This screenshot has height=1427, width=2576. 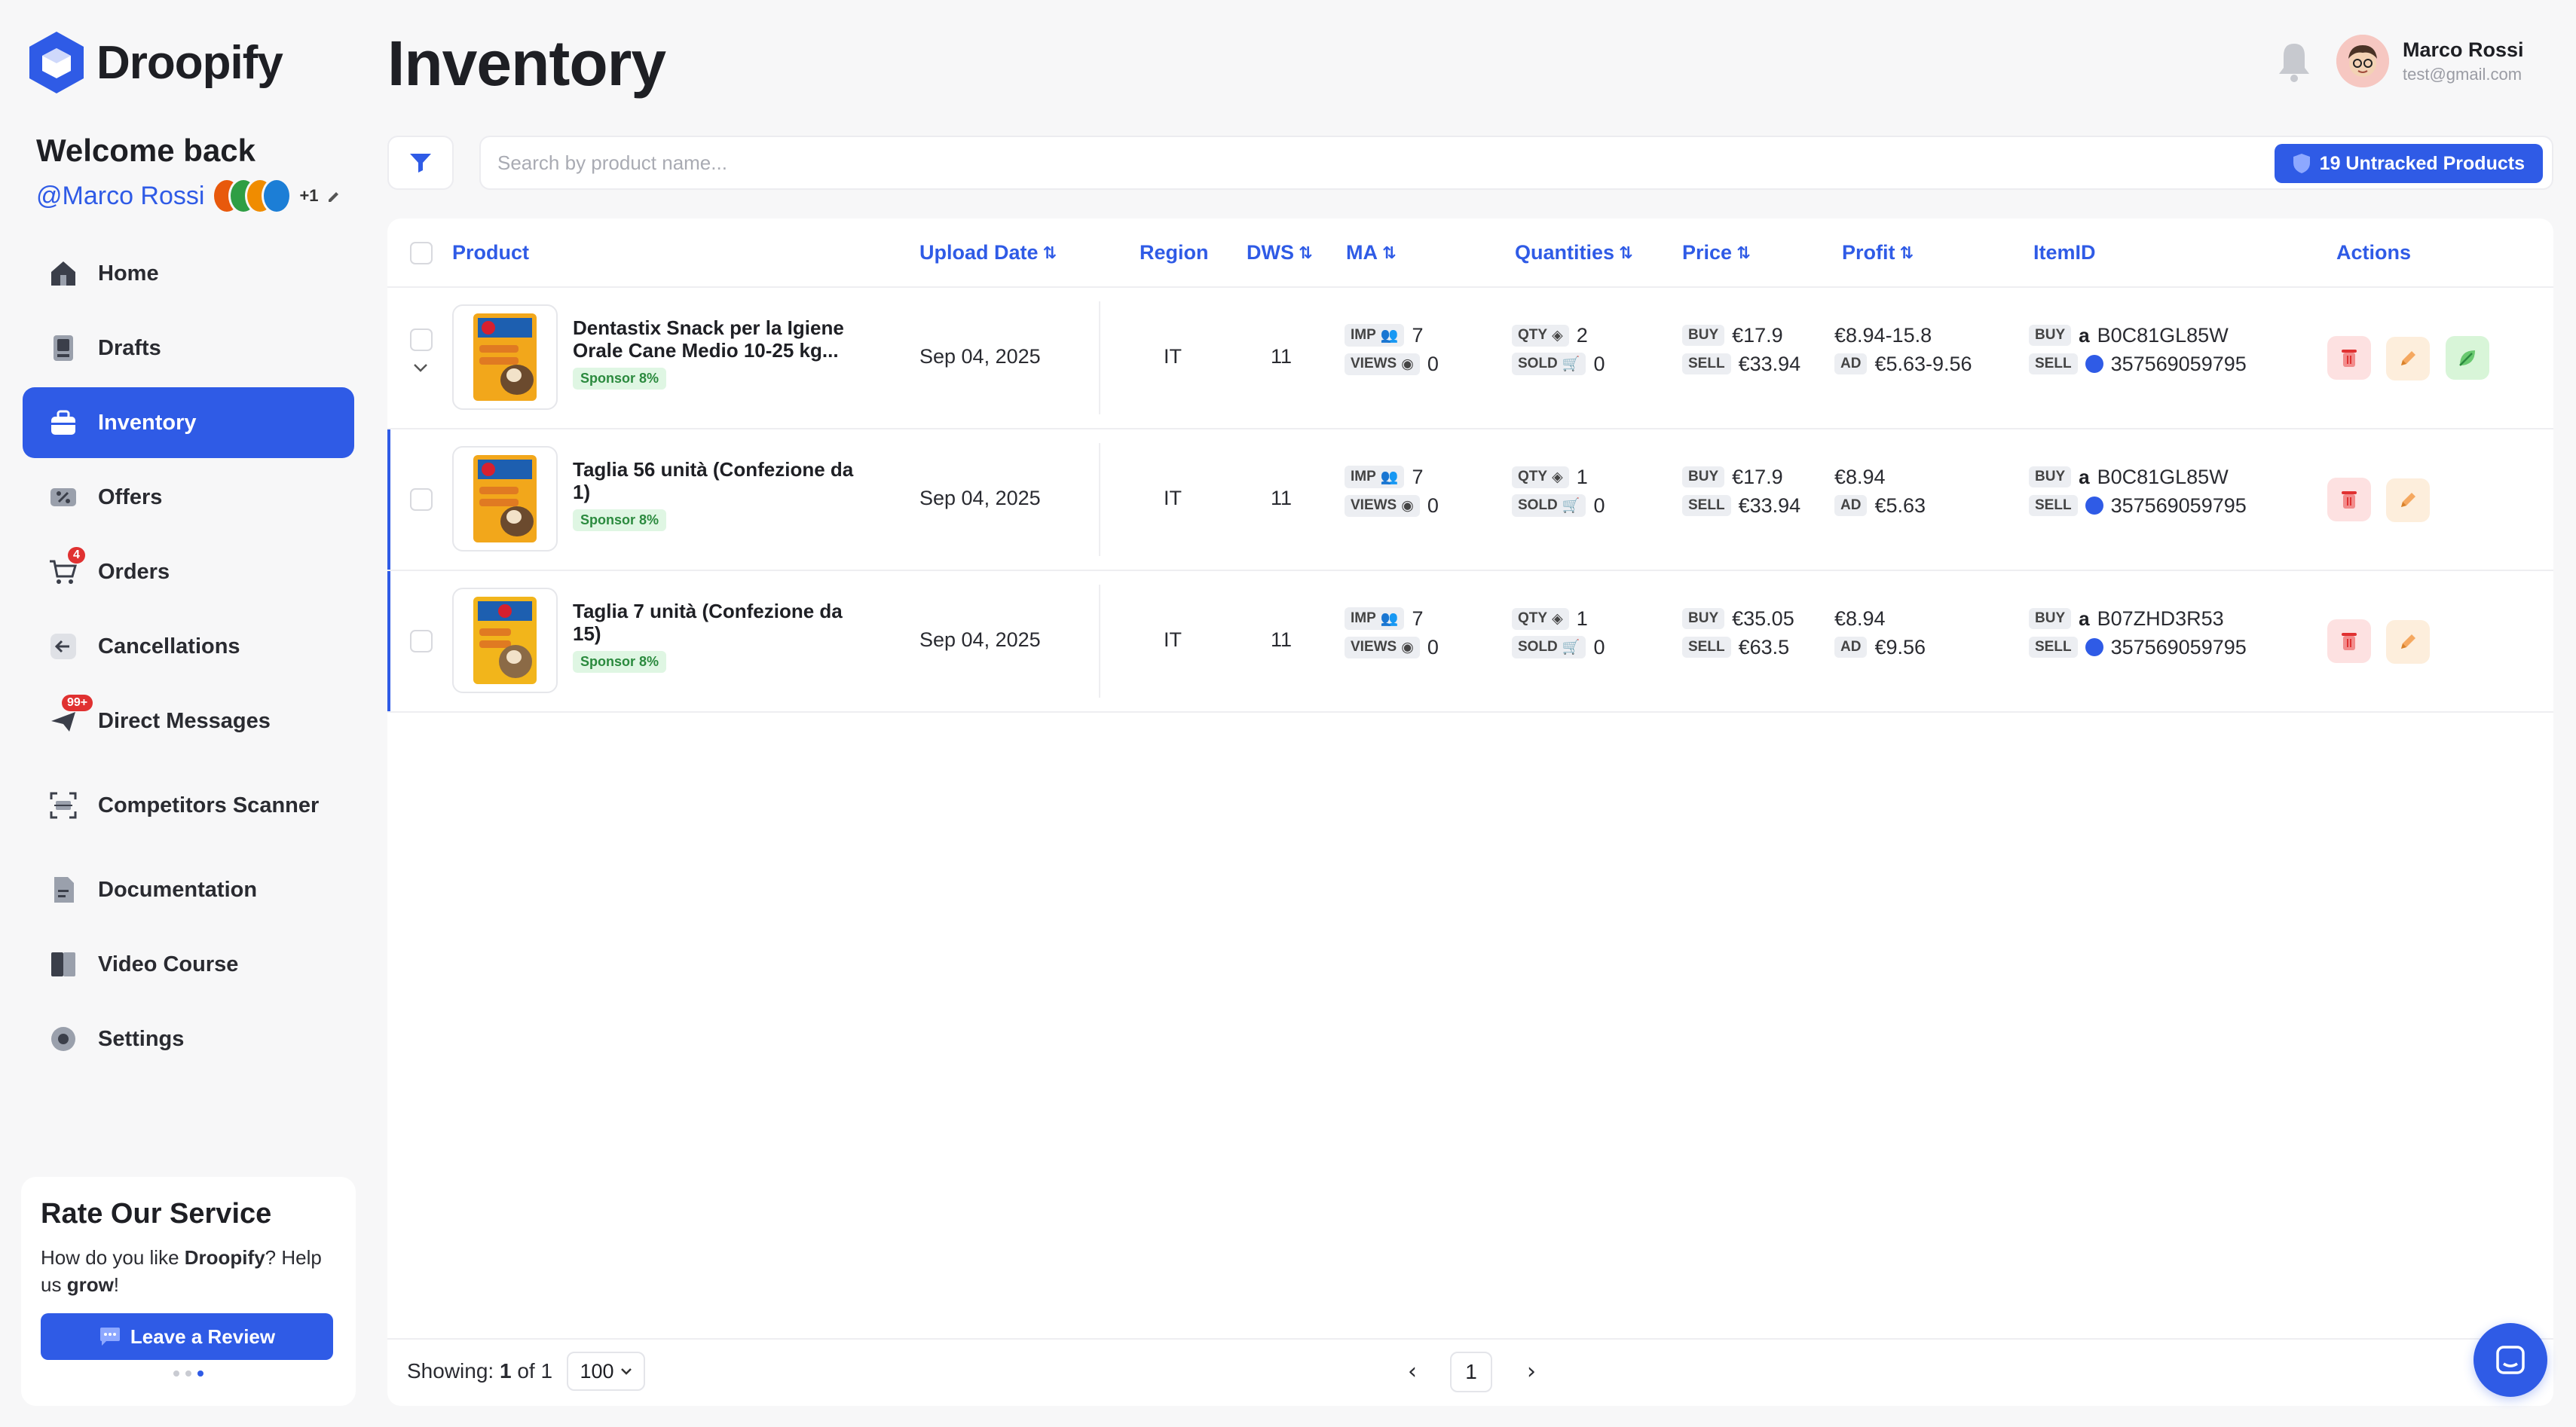 I want to click on sidebar-item-direct-messages: 99+ Direct Messages, so click(x=189, y=721).